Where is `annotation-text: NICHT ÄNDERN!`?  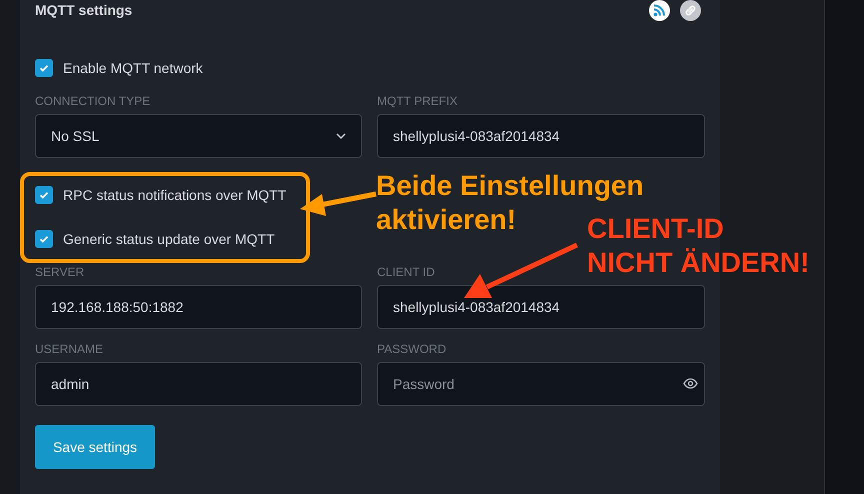 annotation-text: NICHT ÄNDERN! is located at coordinates (698, 263).